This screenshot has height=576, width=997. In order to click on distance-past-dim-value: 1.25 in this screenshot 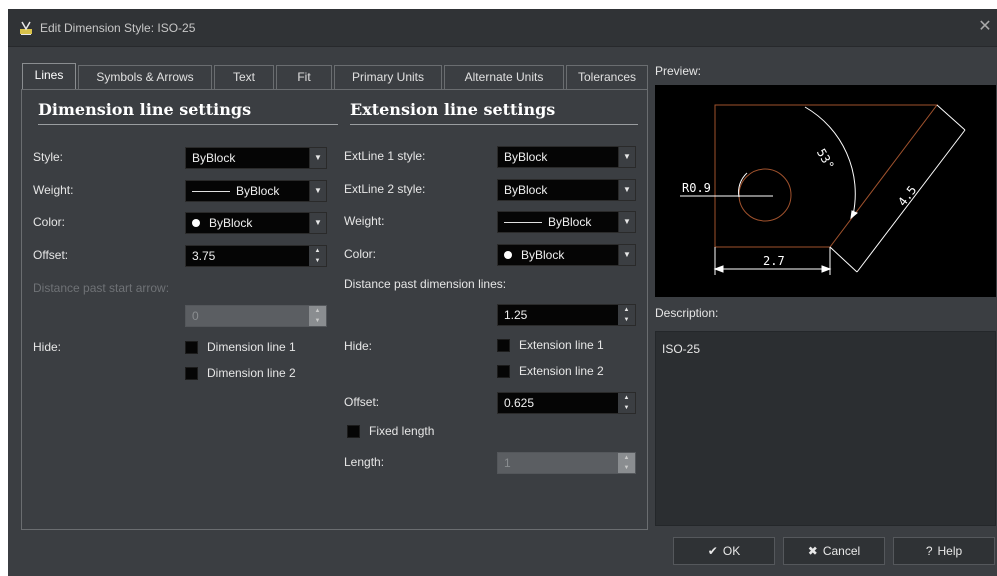, I will do `click(516, 315)`.